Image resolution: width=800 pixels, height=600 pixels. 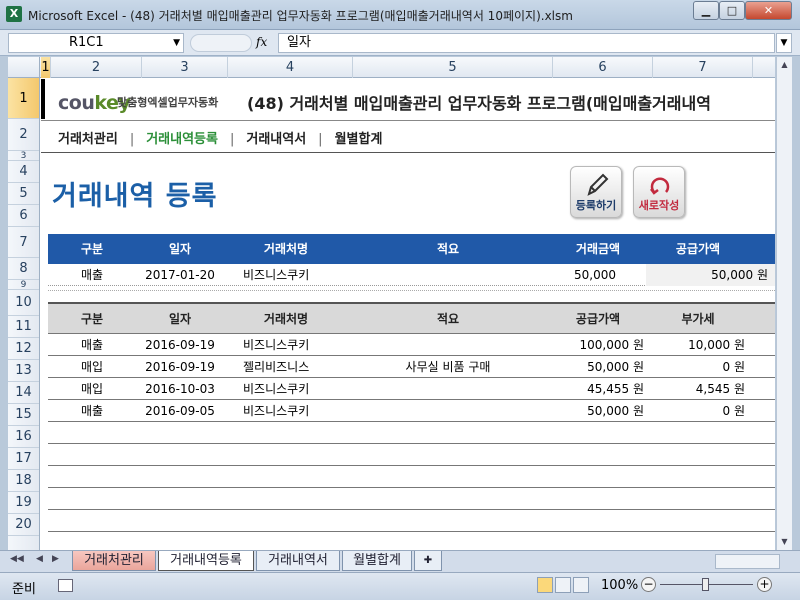 What do you see at coordinates (545, 585) in the screenshot?
I see `normal-view-icon` at bounding box center [545, 585].